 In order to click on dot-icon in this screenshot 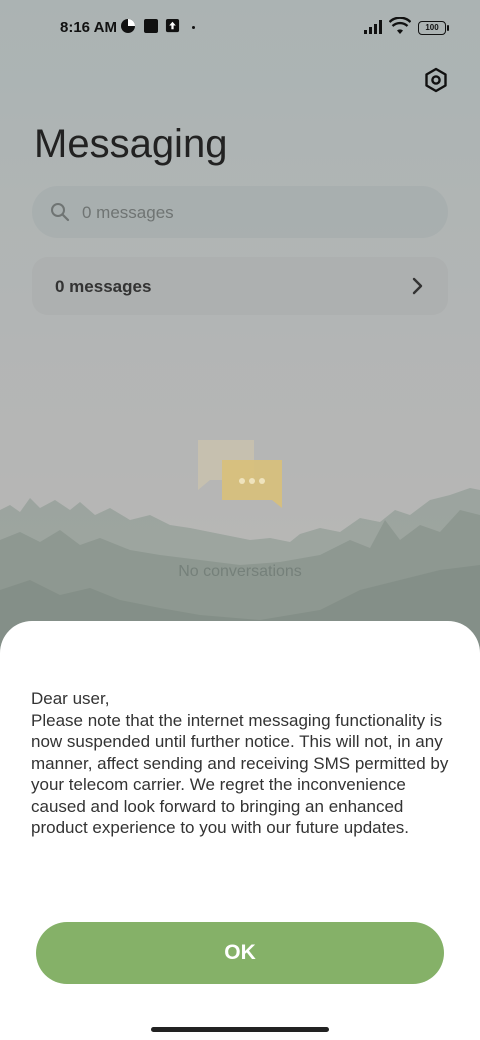, I will do `click(193, 27)`.